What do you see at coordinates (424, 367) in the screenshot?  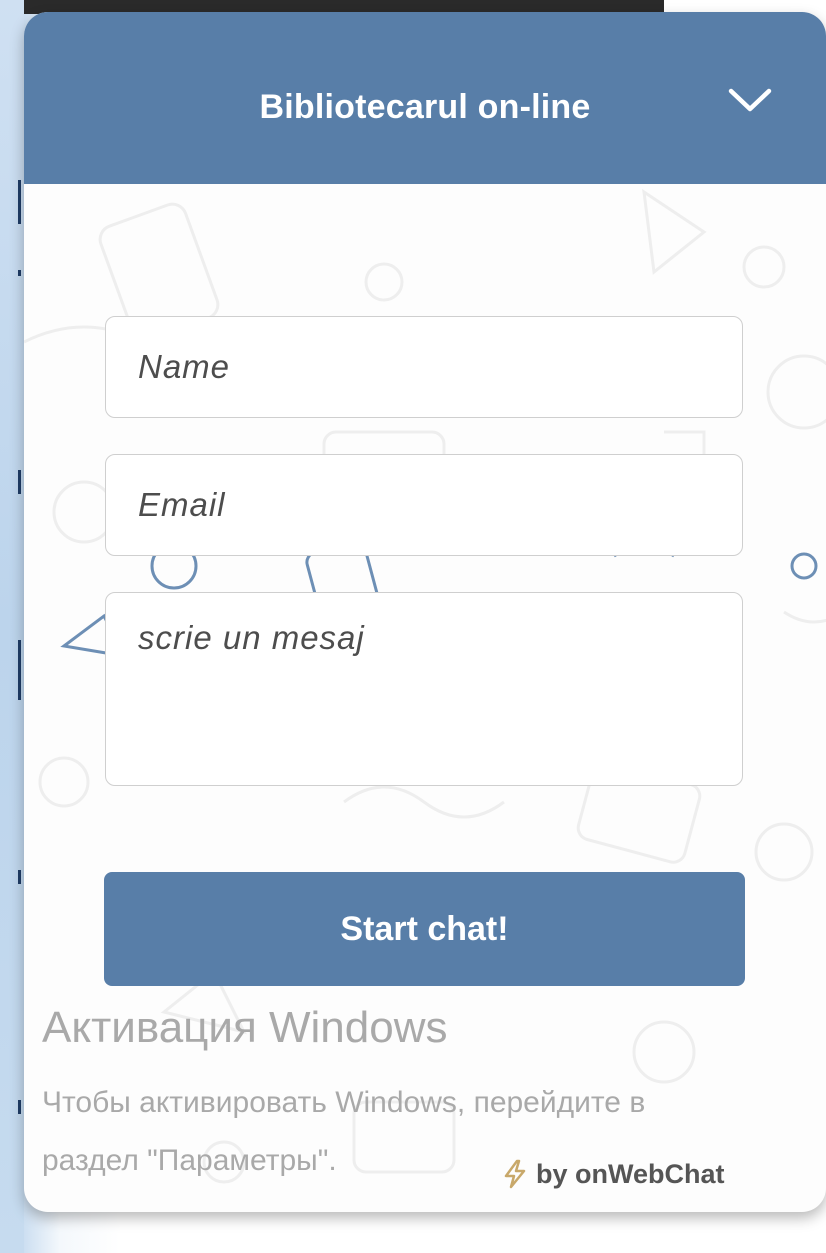 I see `name-input` at bounding box center [424, 367].